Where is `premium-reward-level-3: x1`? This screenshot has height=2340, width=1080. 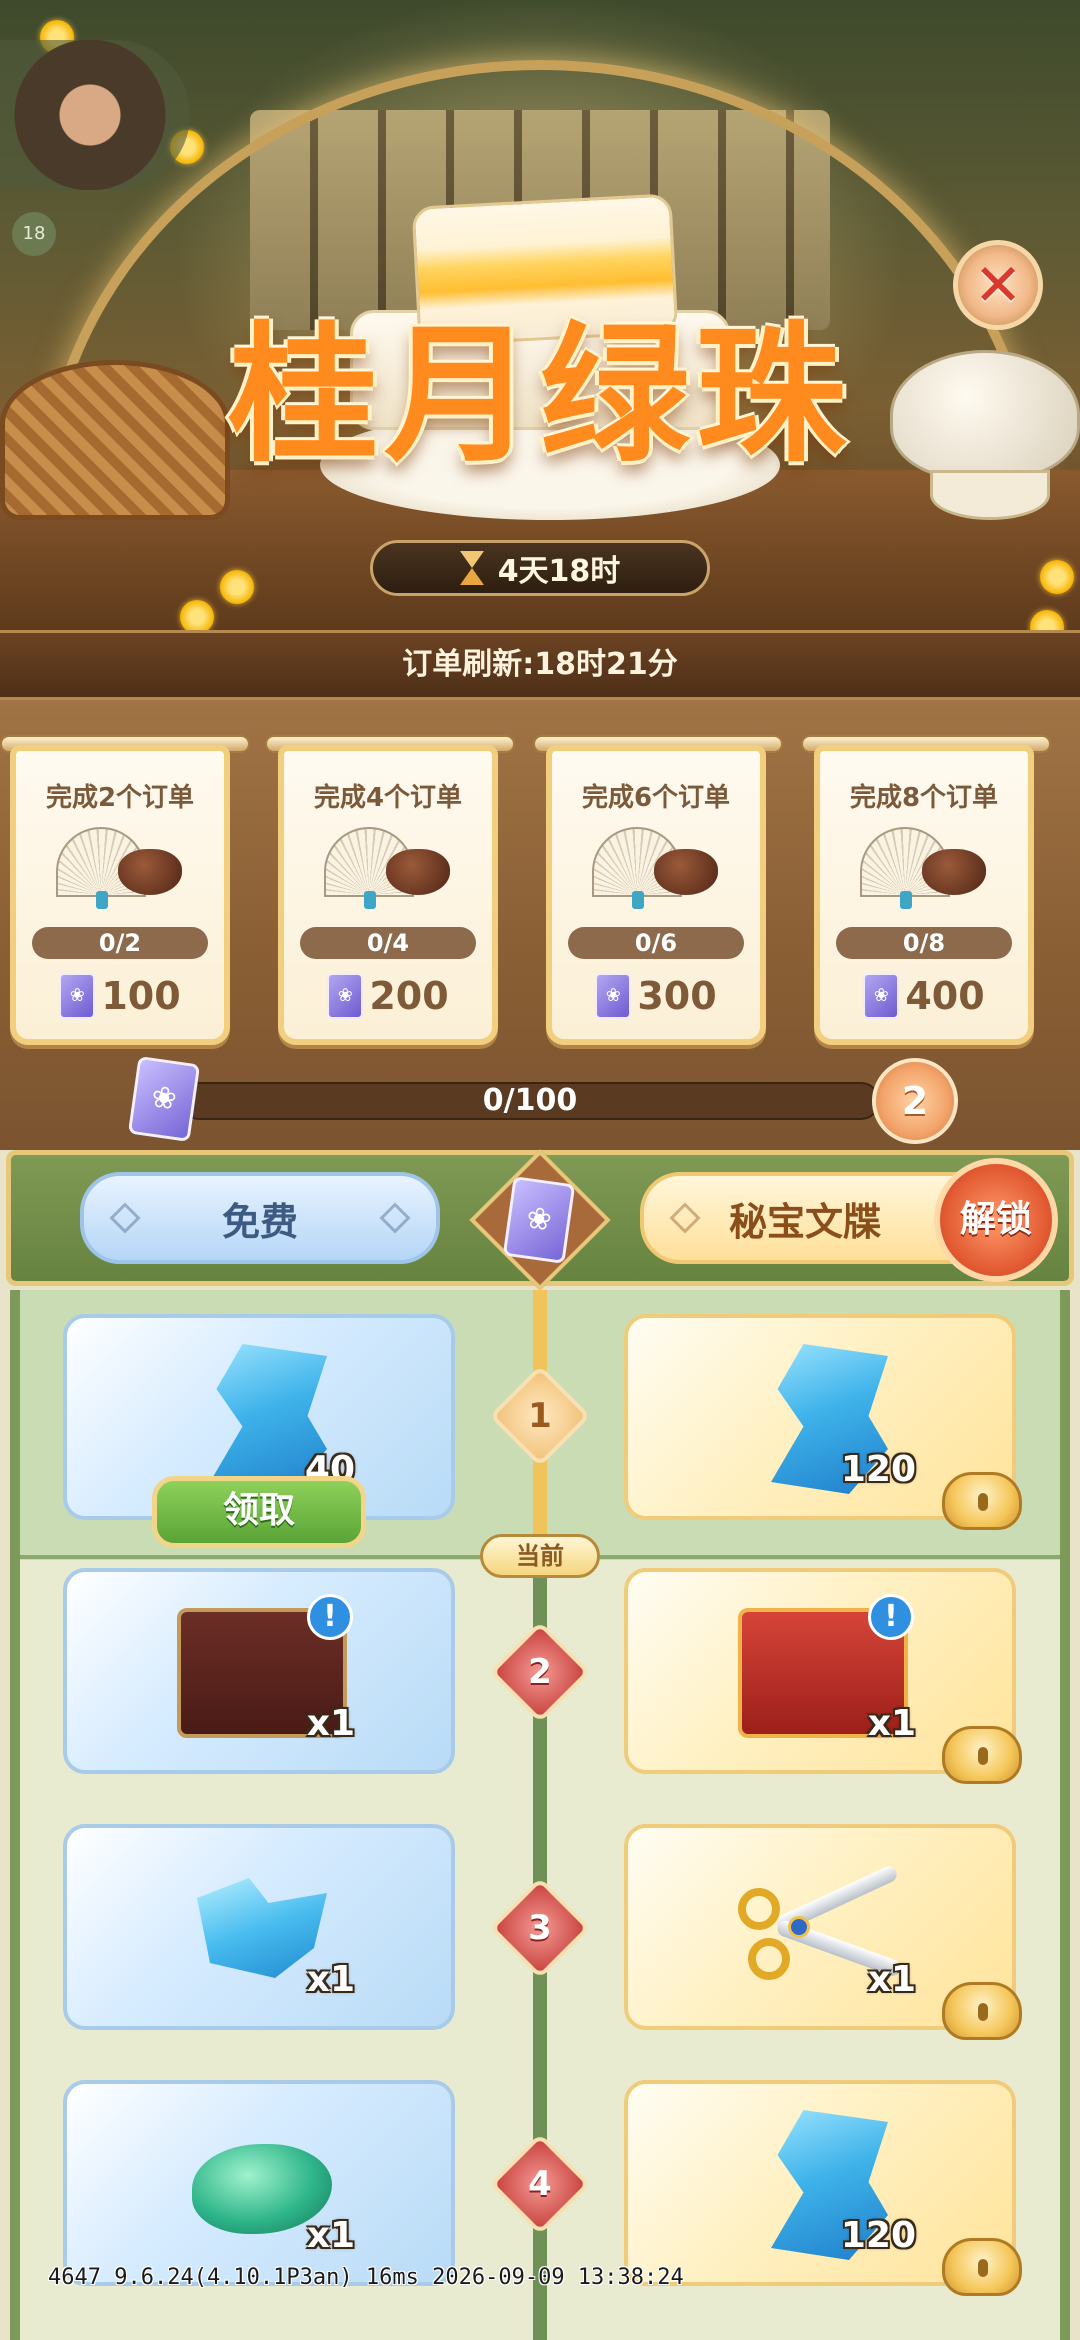
premium-reward-level-3: x1 is located at coordinates (823, 1932).